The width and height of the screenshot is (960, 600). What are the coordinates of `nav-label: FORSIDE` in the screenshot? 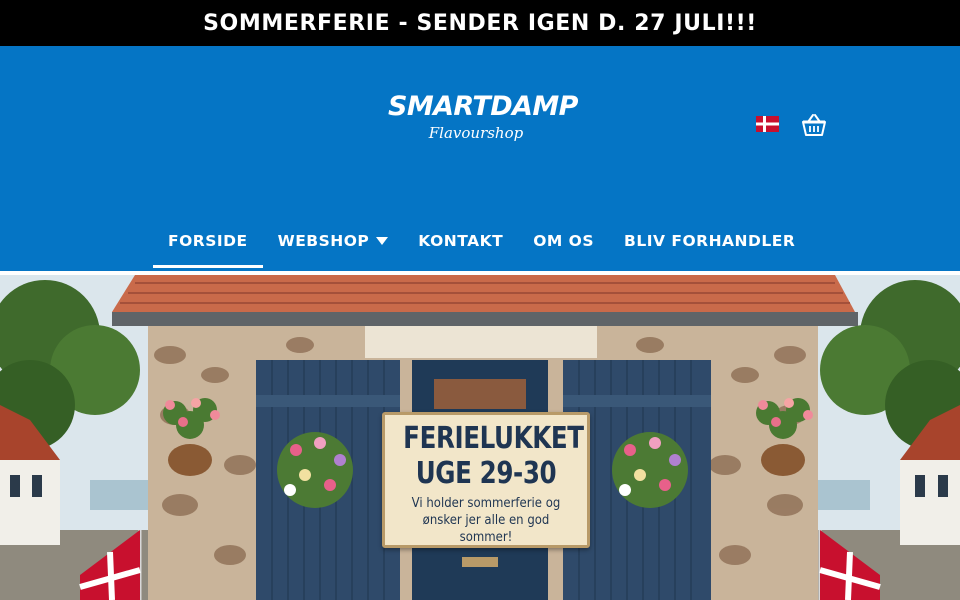 It's located at (208, 241).